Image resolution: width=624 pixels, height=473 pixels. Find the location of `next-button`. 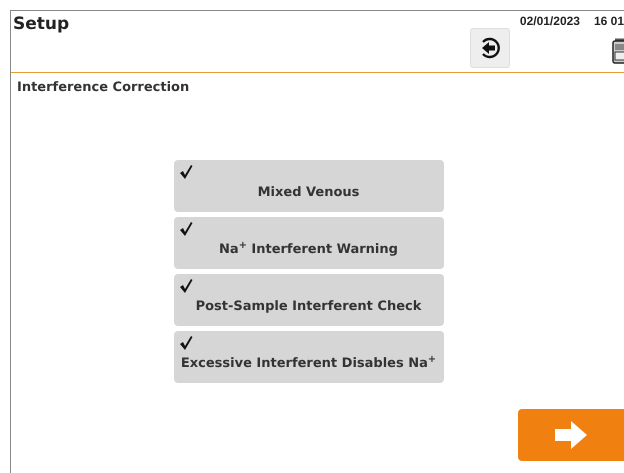

next-button is located at coordinates (571, 434).